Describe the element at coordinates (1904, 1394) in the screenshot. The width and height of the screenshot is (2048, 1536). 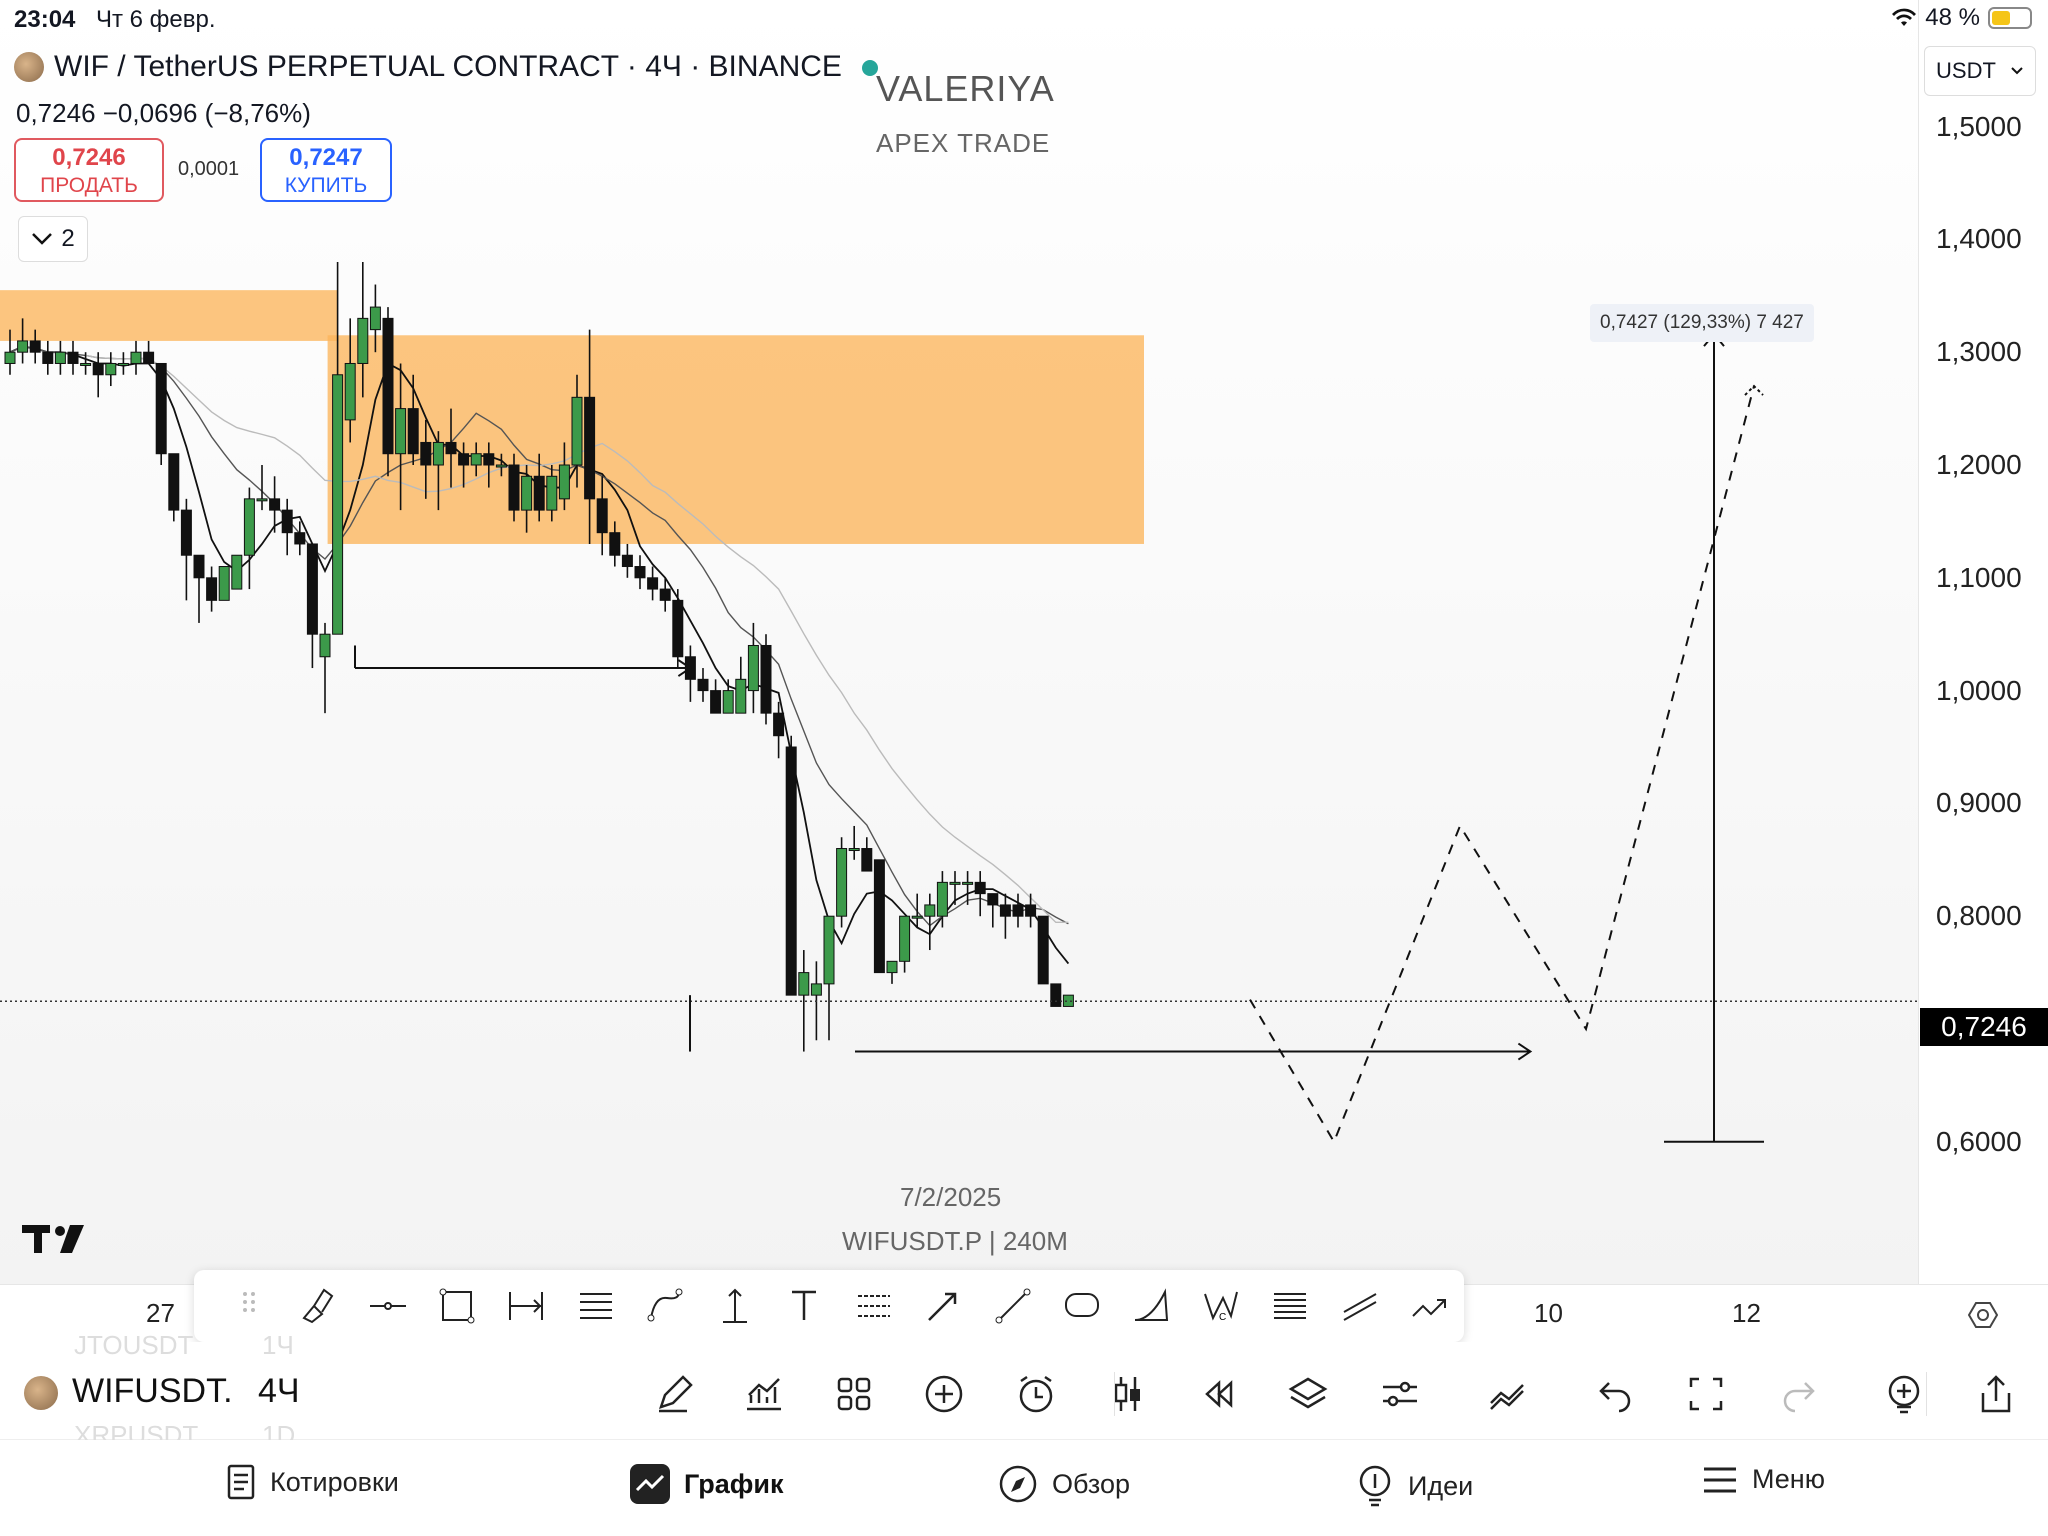
I see `add-alert-icon` at that location.